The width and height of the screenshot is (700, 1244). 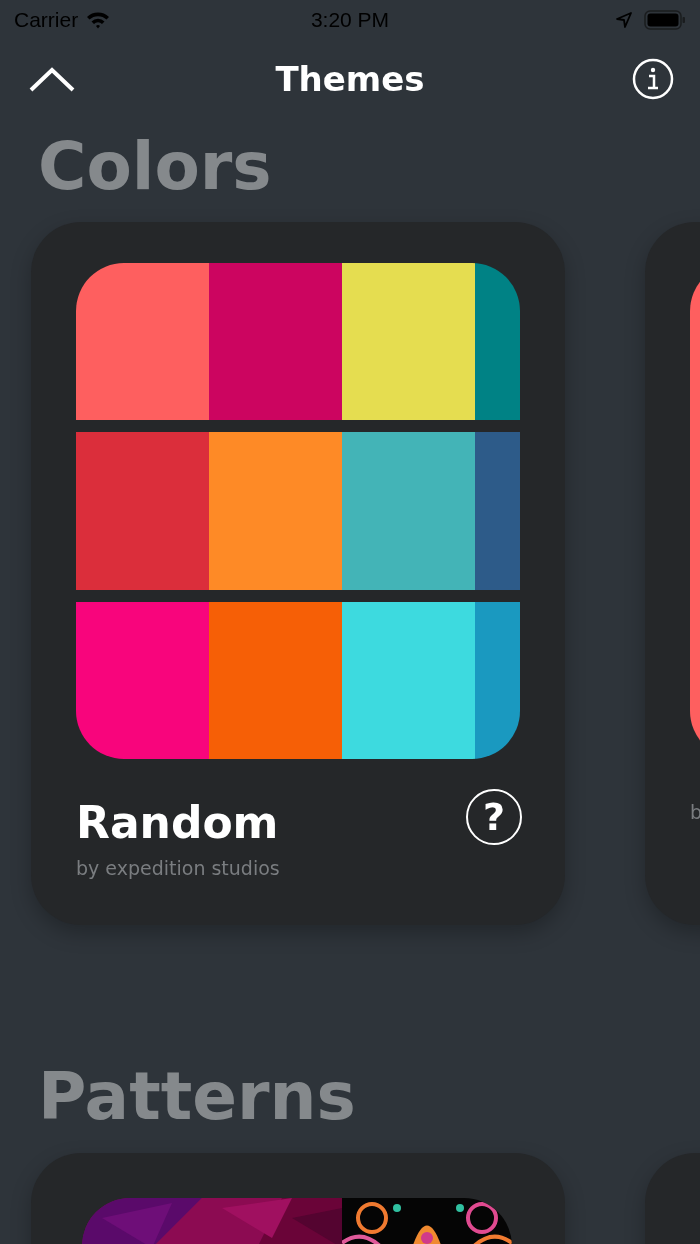 I want to click on screen-title: Themes, so click(x=350, y=79).